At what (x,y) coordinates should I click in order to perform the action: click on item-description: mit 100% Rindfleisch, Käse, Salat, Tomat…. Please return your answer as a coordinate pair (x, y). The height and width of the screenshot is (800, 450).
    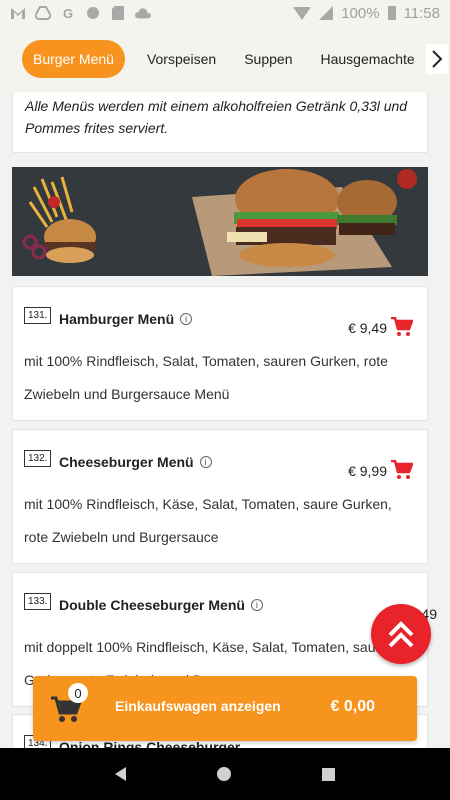
    Looking at the image, I should click on (208, 520).